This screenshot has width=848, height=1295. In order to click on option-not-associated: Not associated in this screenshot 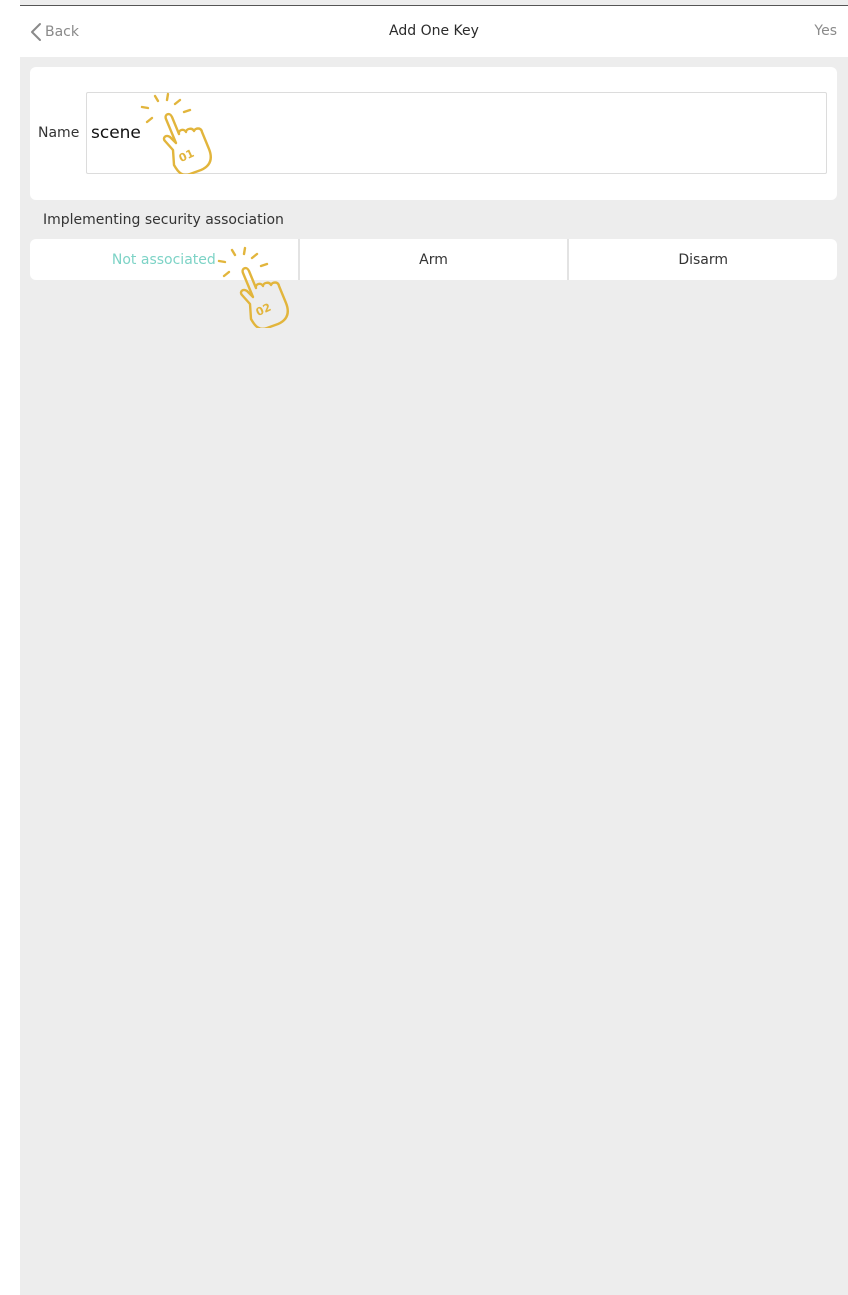, I will do `click(164, 259)`.